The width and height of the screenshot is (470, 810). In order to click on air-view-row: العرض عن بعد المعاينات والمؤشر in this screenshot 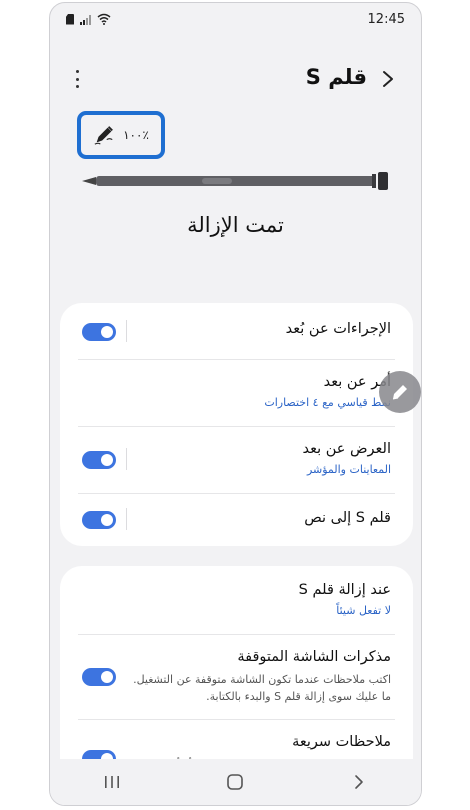, I will do `click(236, 460)`.